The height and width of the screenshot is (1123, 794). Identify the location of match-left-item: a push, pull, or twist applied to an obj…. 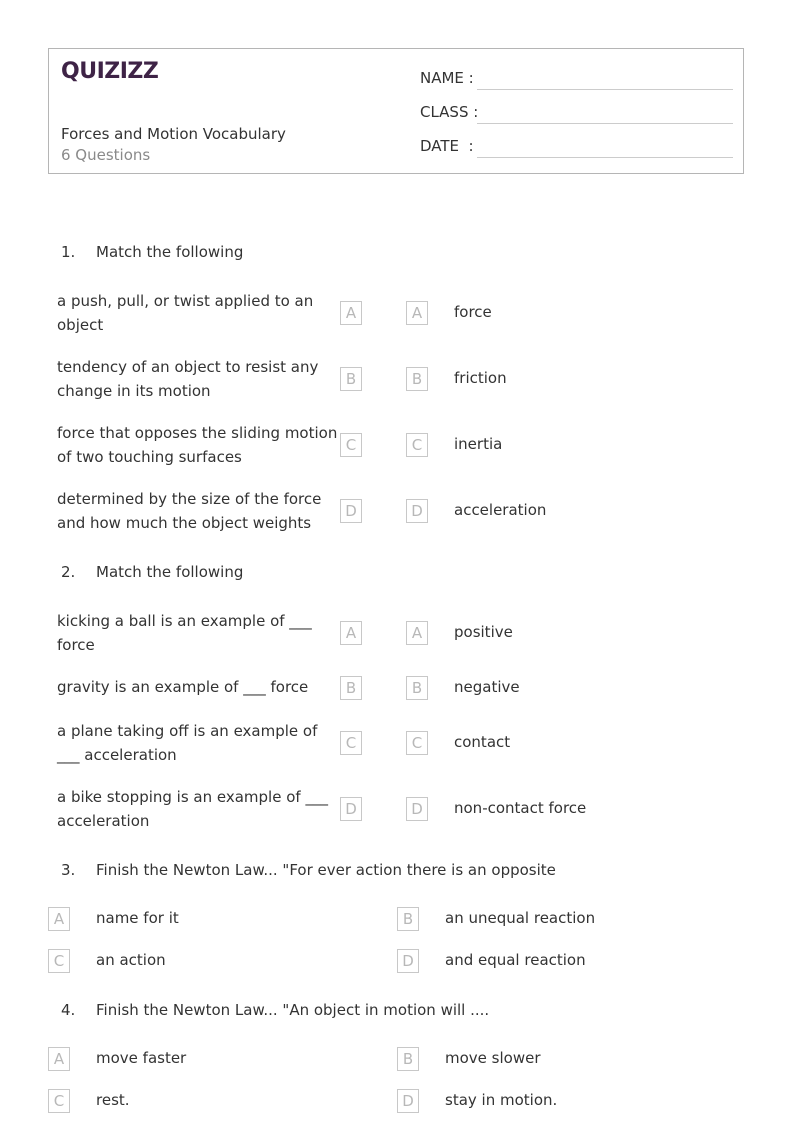
(185, 313).